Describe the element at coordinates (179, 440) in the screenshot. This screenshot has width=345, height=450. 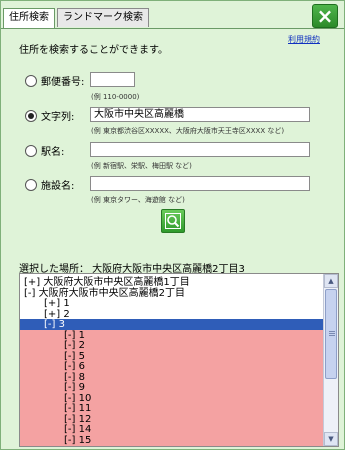
I see `tree-item: [-] 15` at that location.